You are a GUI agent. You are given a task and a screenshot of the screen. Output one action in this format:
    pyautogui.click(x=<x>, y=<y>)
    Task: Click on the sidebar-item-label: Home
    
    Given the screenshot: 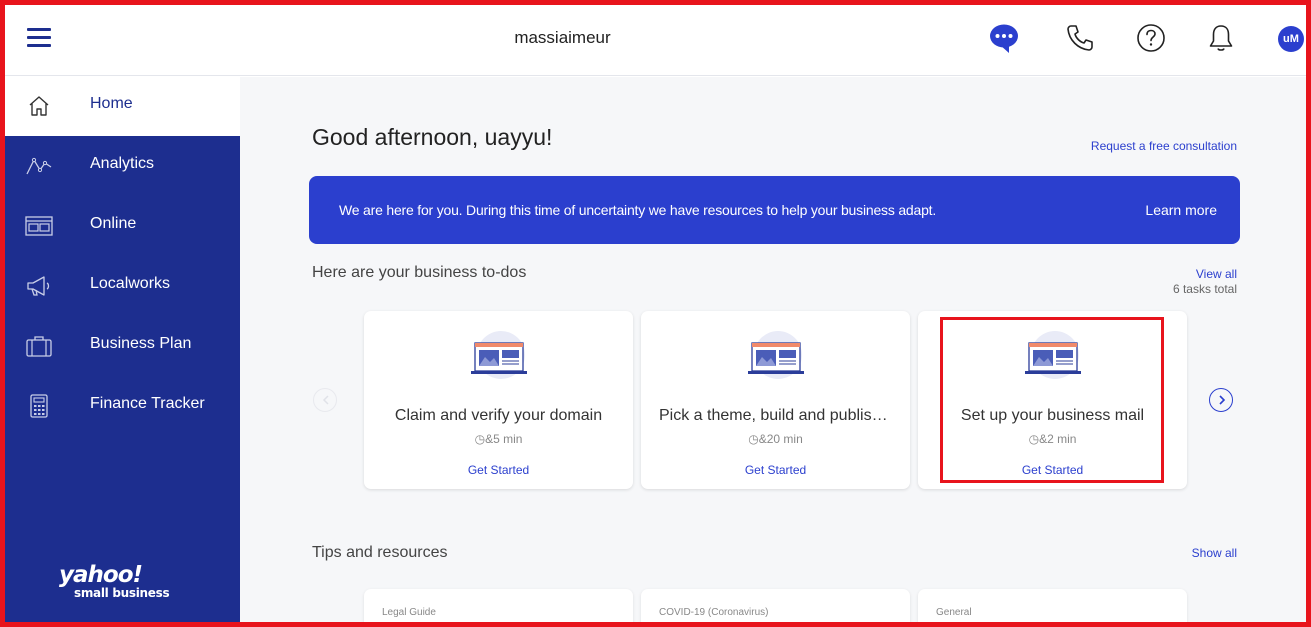 What is the action you would take?
    pyautogui.click(x=111, y=103)
    